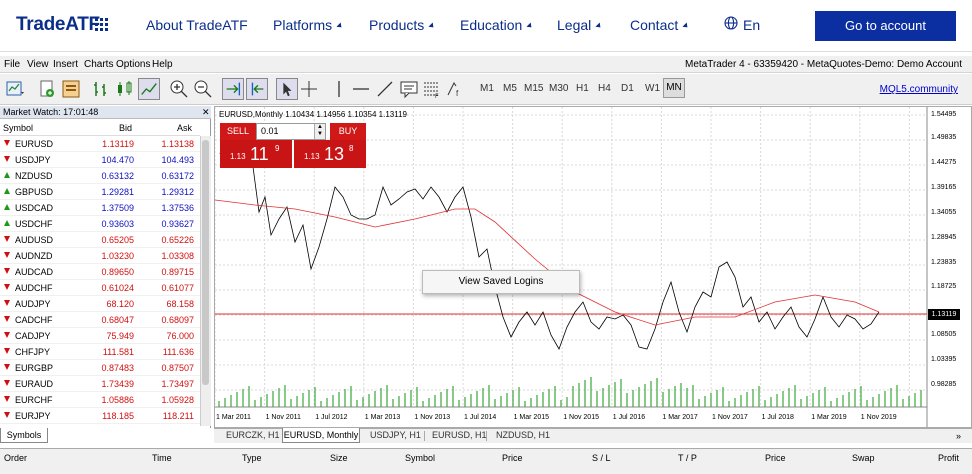  Describe the element at coordinates (652, 88) in the screenshot. I see `timeframe-w1: W1` at that location.